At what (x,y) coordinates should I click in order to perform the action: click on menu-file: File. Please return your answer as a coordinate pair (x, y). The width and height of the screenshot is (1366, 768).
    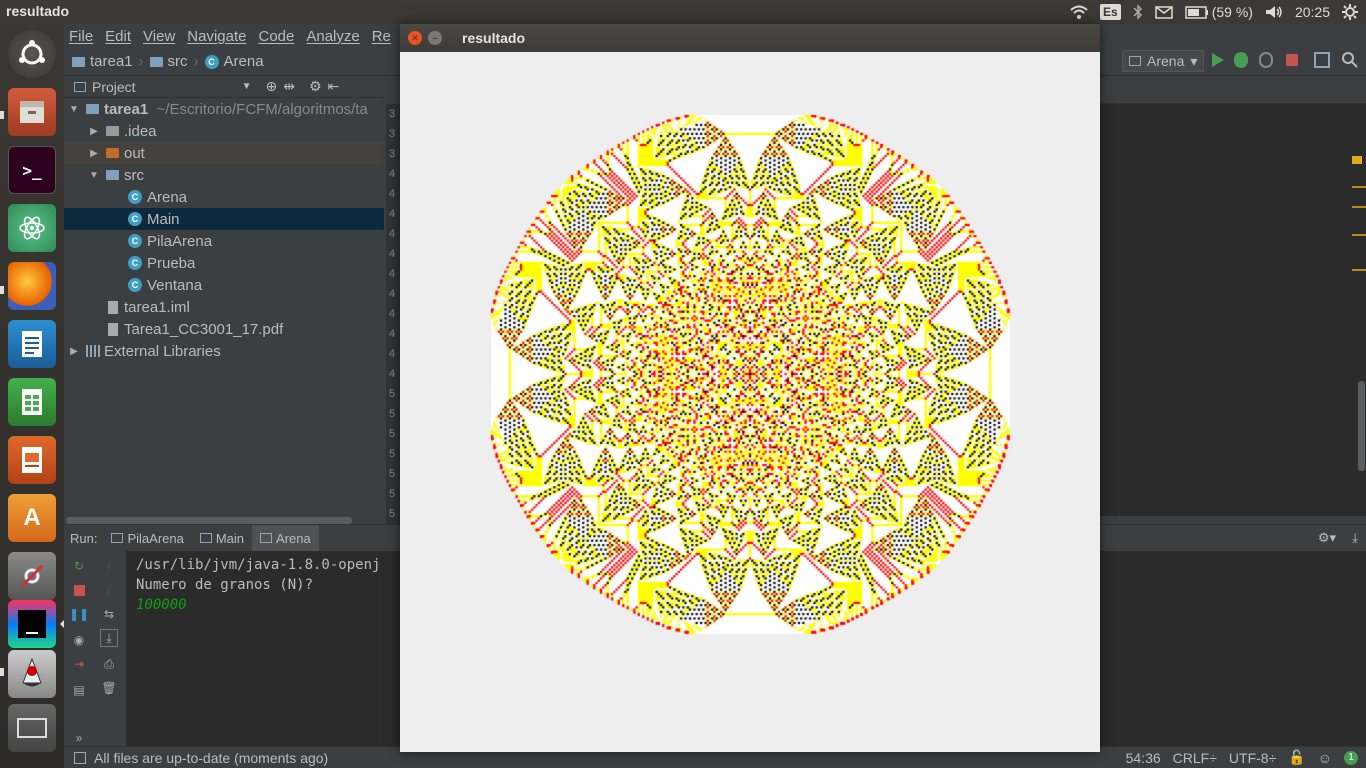
    Looking at the image, I should click on (81, 36).